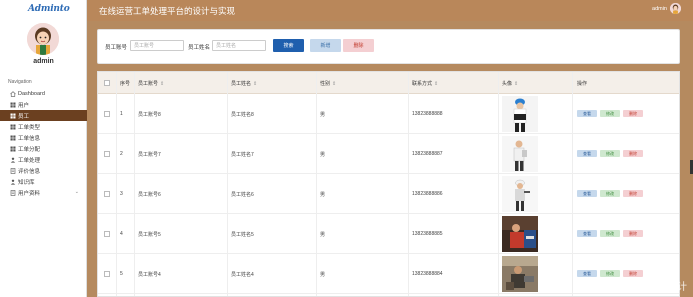 The image size is (693, 297). I want to click on table-row: 2 员工账号7 员工姓名7 男 13823888887 查看 修改 删除, so click(388, 154).